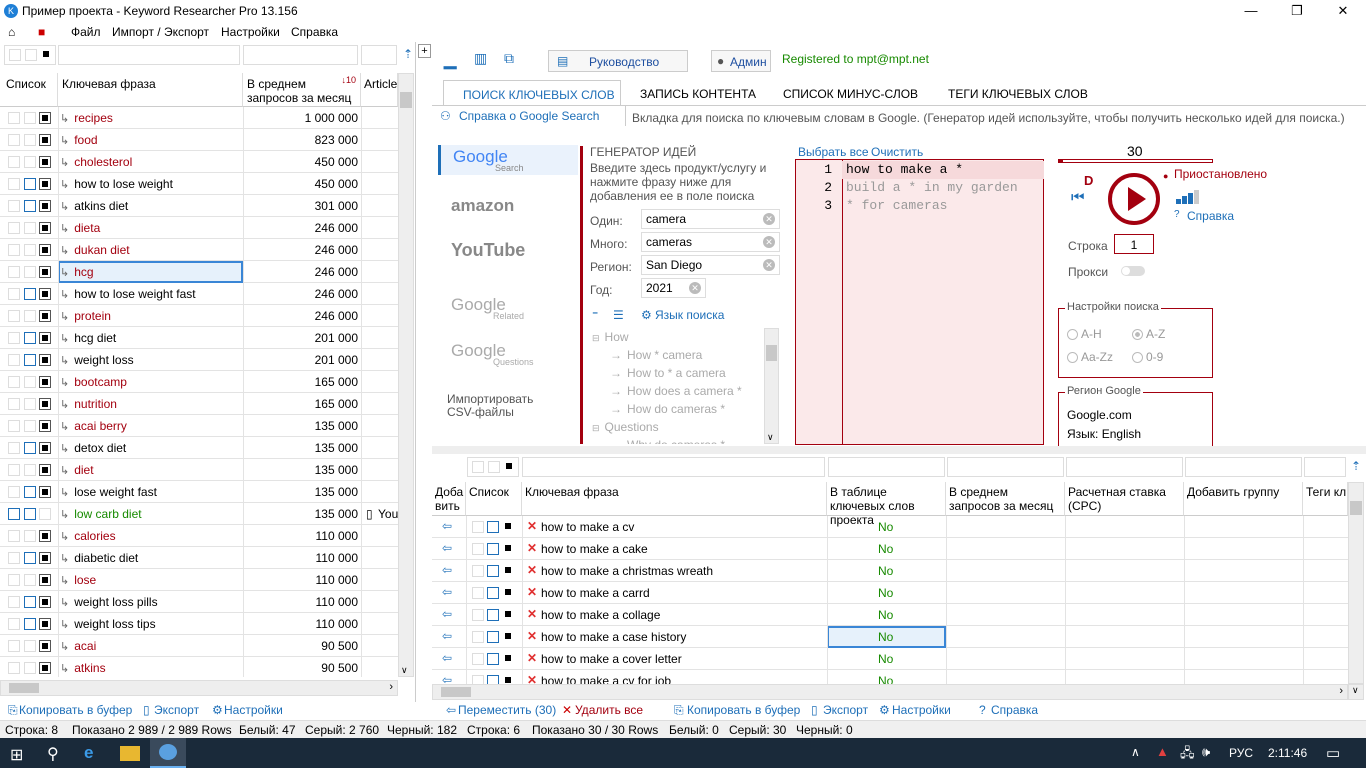 The width and height of the screenshot is (1366, 768). Describe the element at coordinates (16, 755) in the screenshot. I see `windows-start-icon: ⊞` at that location.